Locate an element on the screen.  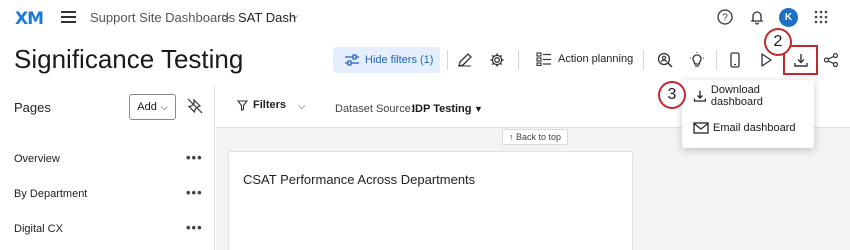
page-item-overview: Overview ••• is located at coordinates (107, 160).